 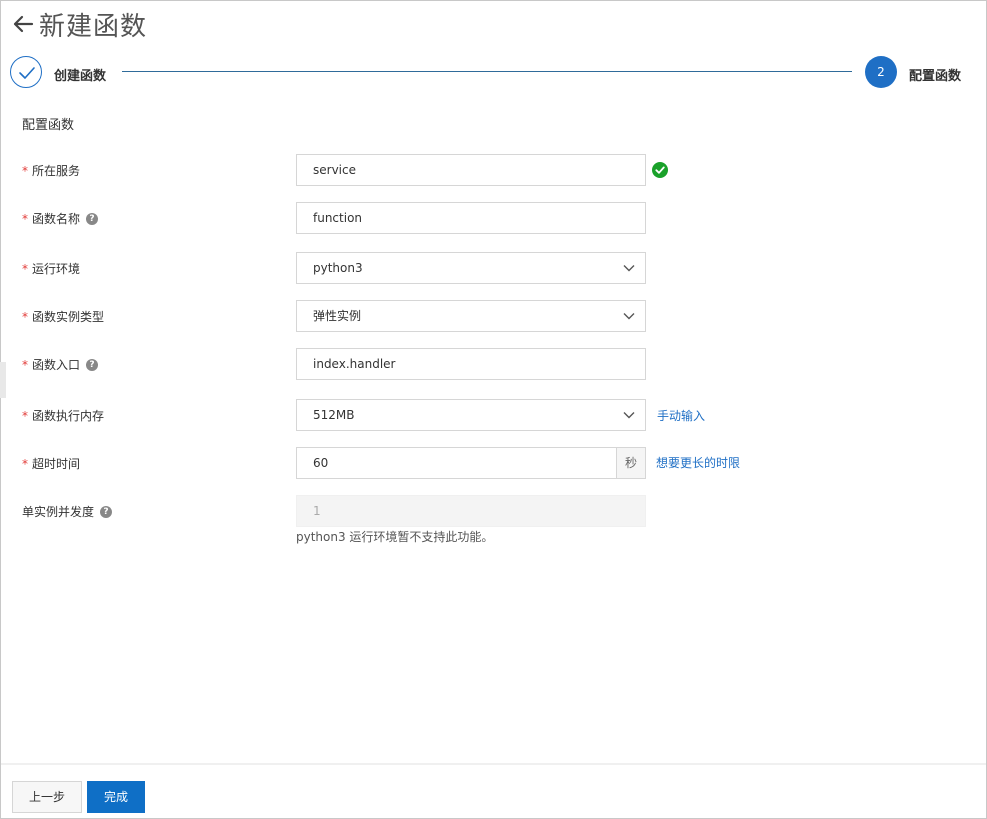 What do you see at coordinates (395, 537) in the screenshot?
I see `concurrency-hint: python3 运行环境暂不支持此功能。` at bounding box center [395, 537].